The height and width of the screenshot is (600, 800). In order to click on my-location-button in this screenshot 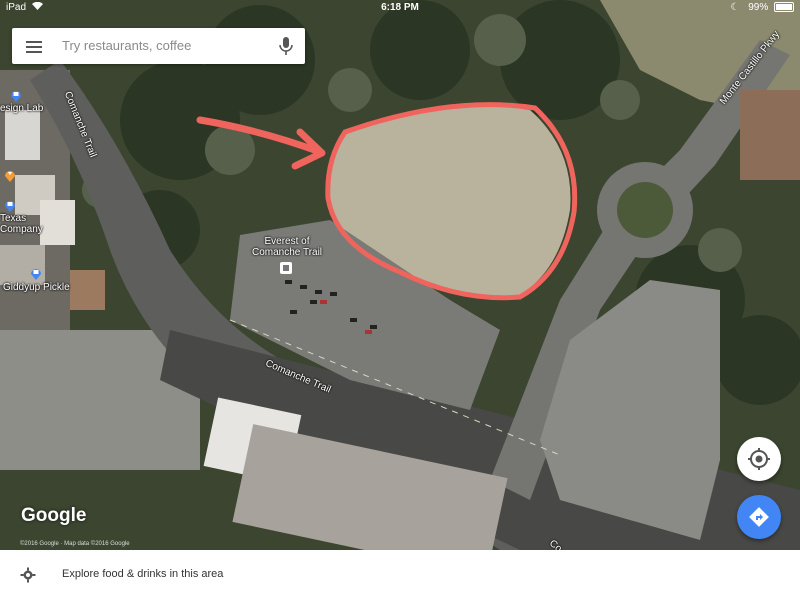, I will do `click(759, 459)`.